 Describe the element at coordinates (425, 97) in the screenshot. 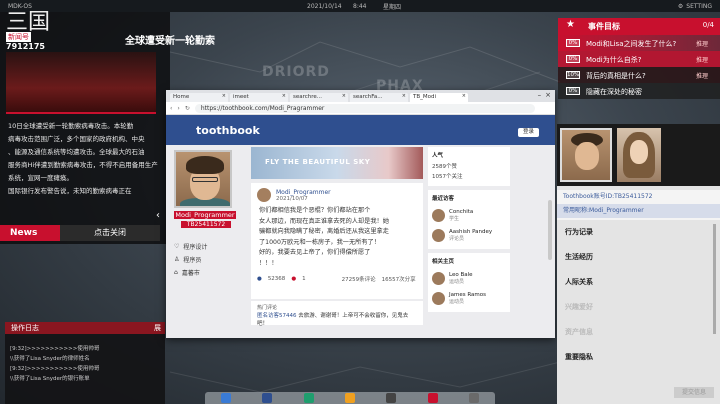

I see `tab-label: TB_Modi` at that location.